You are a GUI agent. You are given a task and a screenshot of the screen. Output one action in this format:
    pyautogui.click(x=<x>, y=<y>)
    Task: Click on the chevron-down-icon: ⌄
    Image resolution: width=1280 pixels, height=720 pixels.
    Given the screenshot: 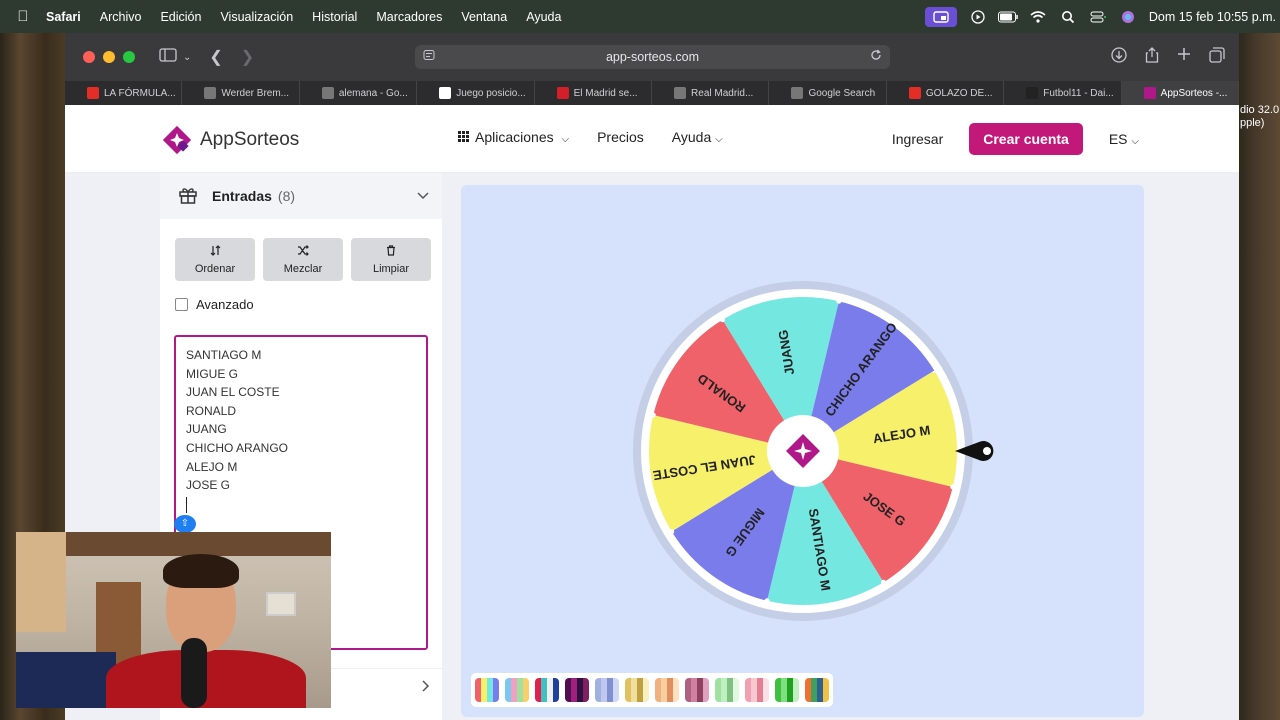 What is the action you would take?
    pyautogui.click(x=187, y=57)
    